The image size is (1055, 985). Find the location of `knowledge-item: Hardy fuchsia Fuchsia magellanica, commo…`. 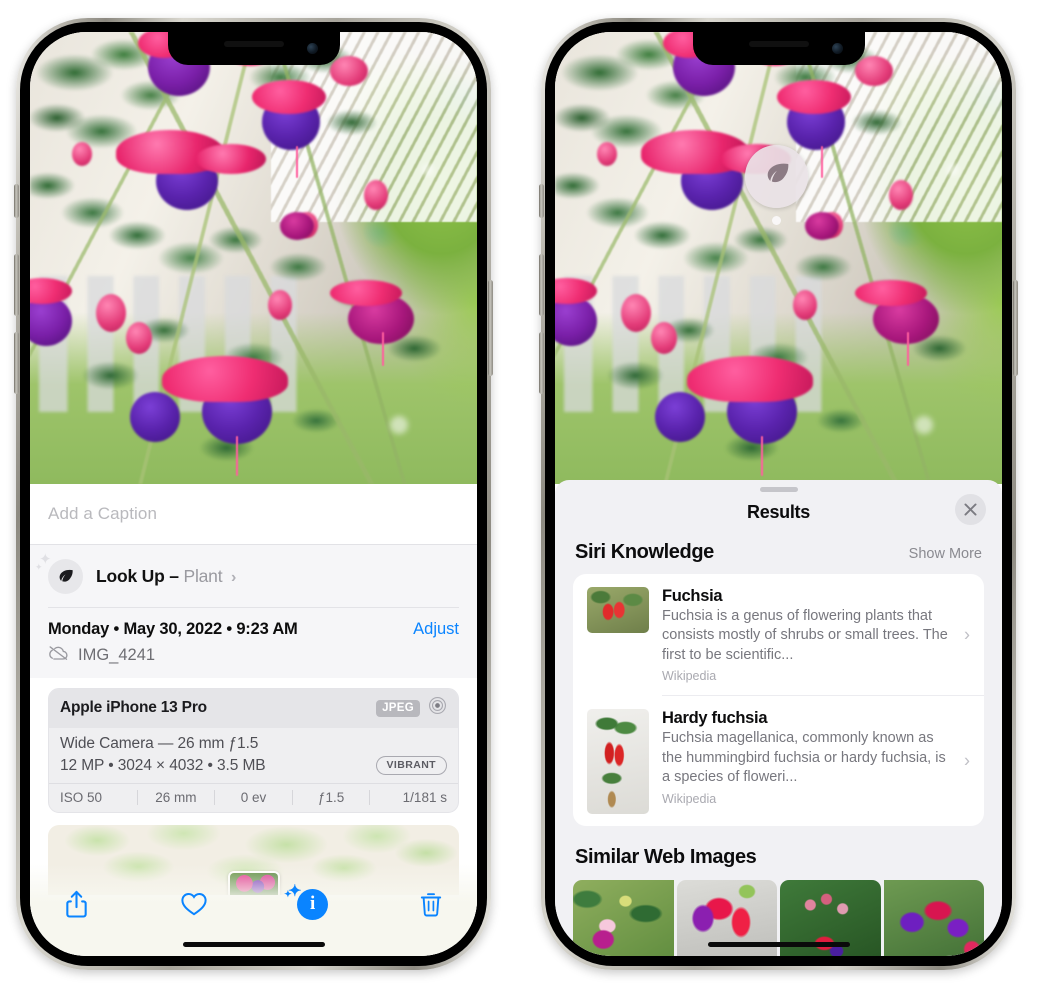

knowledge-item: Hardy fuchsia Fuchsia magellanica, commo… is located at coordinates (778, 761).